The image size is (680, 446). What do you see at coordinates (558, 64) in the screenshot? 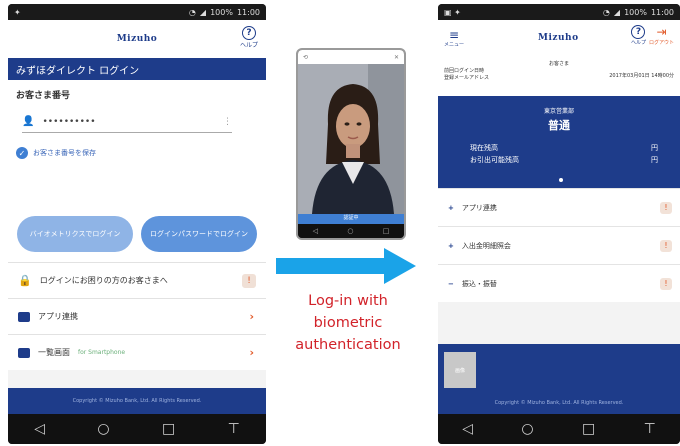
I see `greeting: お客さま` at bounding box center [558, 64].